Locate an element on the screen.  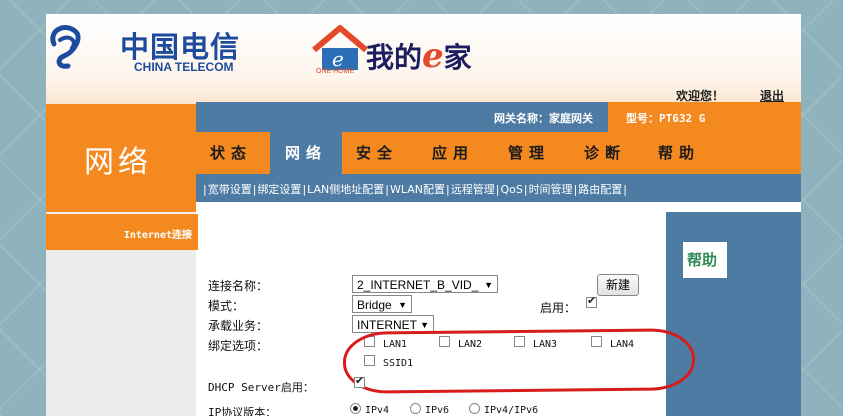
enable-label: 启用： is located at coordinates (558, 308).